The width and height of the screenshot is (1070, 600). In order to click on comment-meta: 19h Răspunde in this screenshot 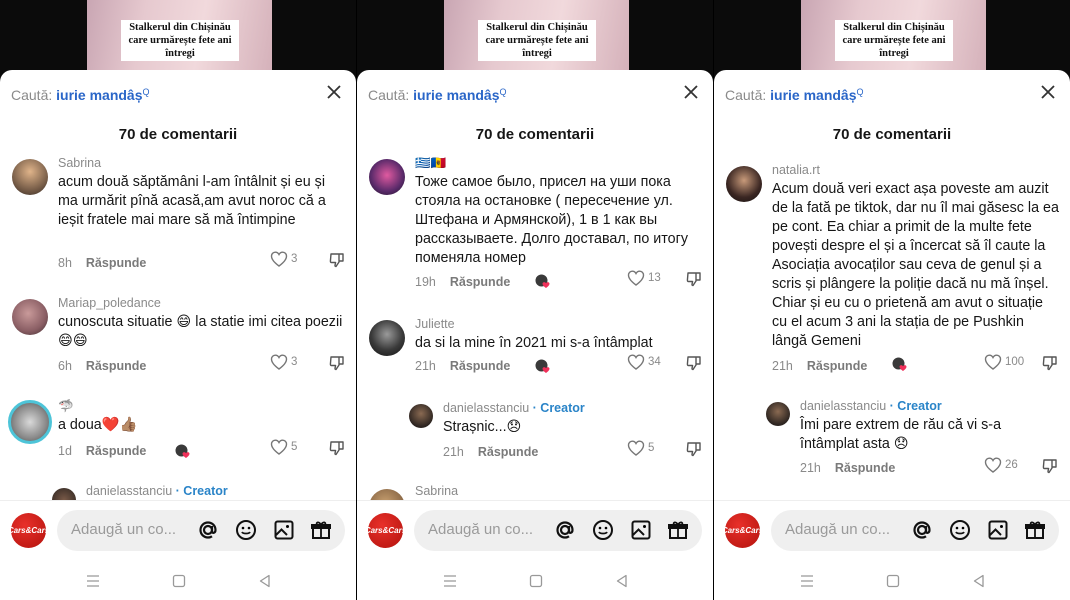, I will do `click(462, 282)`.